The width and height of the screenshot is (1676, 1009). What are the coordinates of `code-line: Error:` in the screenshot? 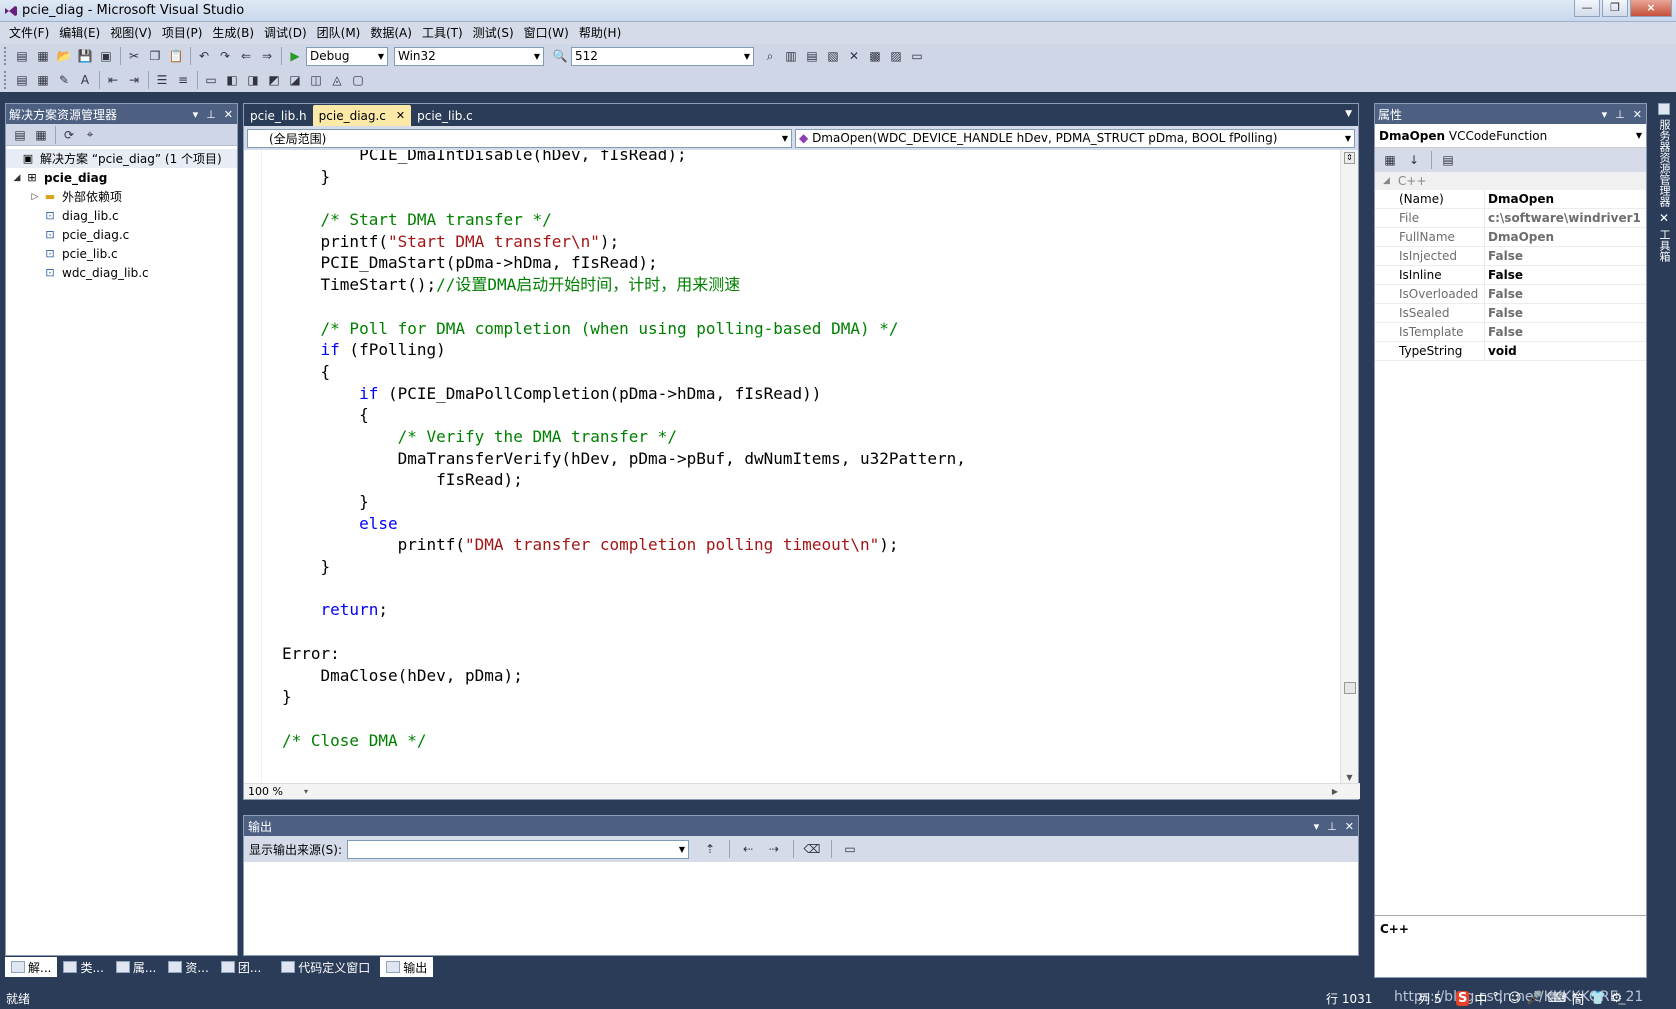 It's located at (624, 654).